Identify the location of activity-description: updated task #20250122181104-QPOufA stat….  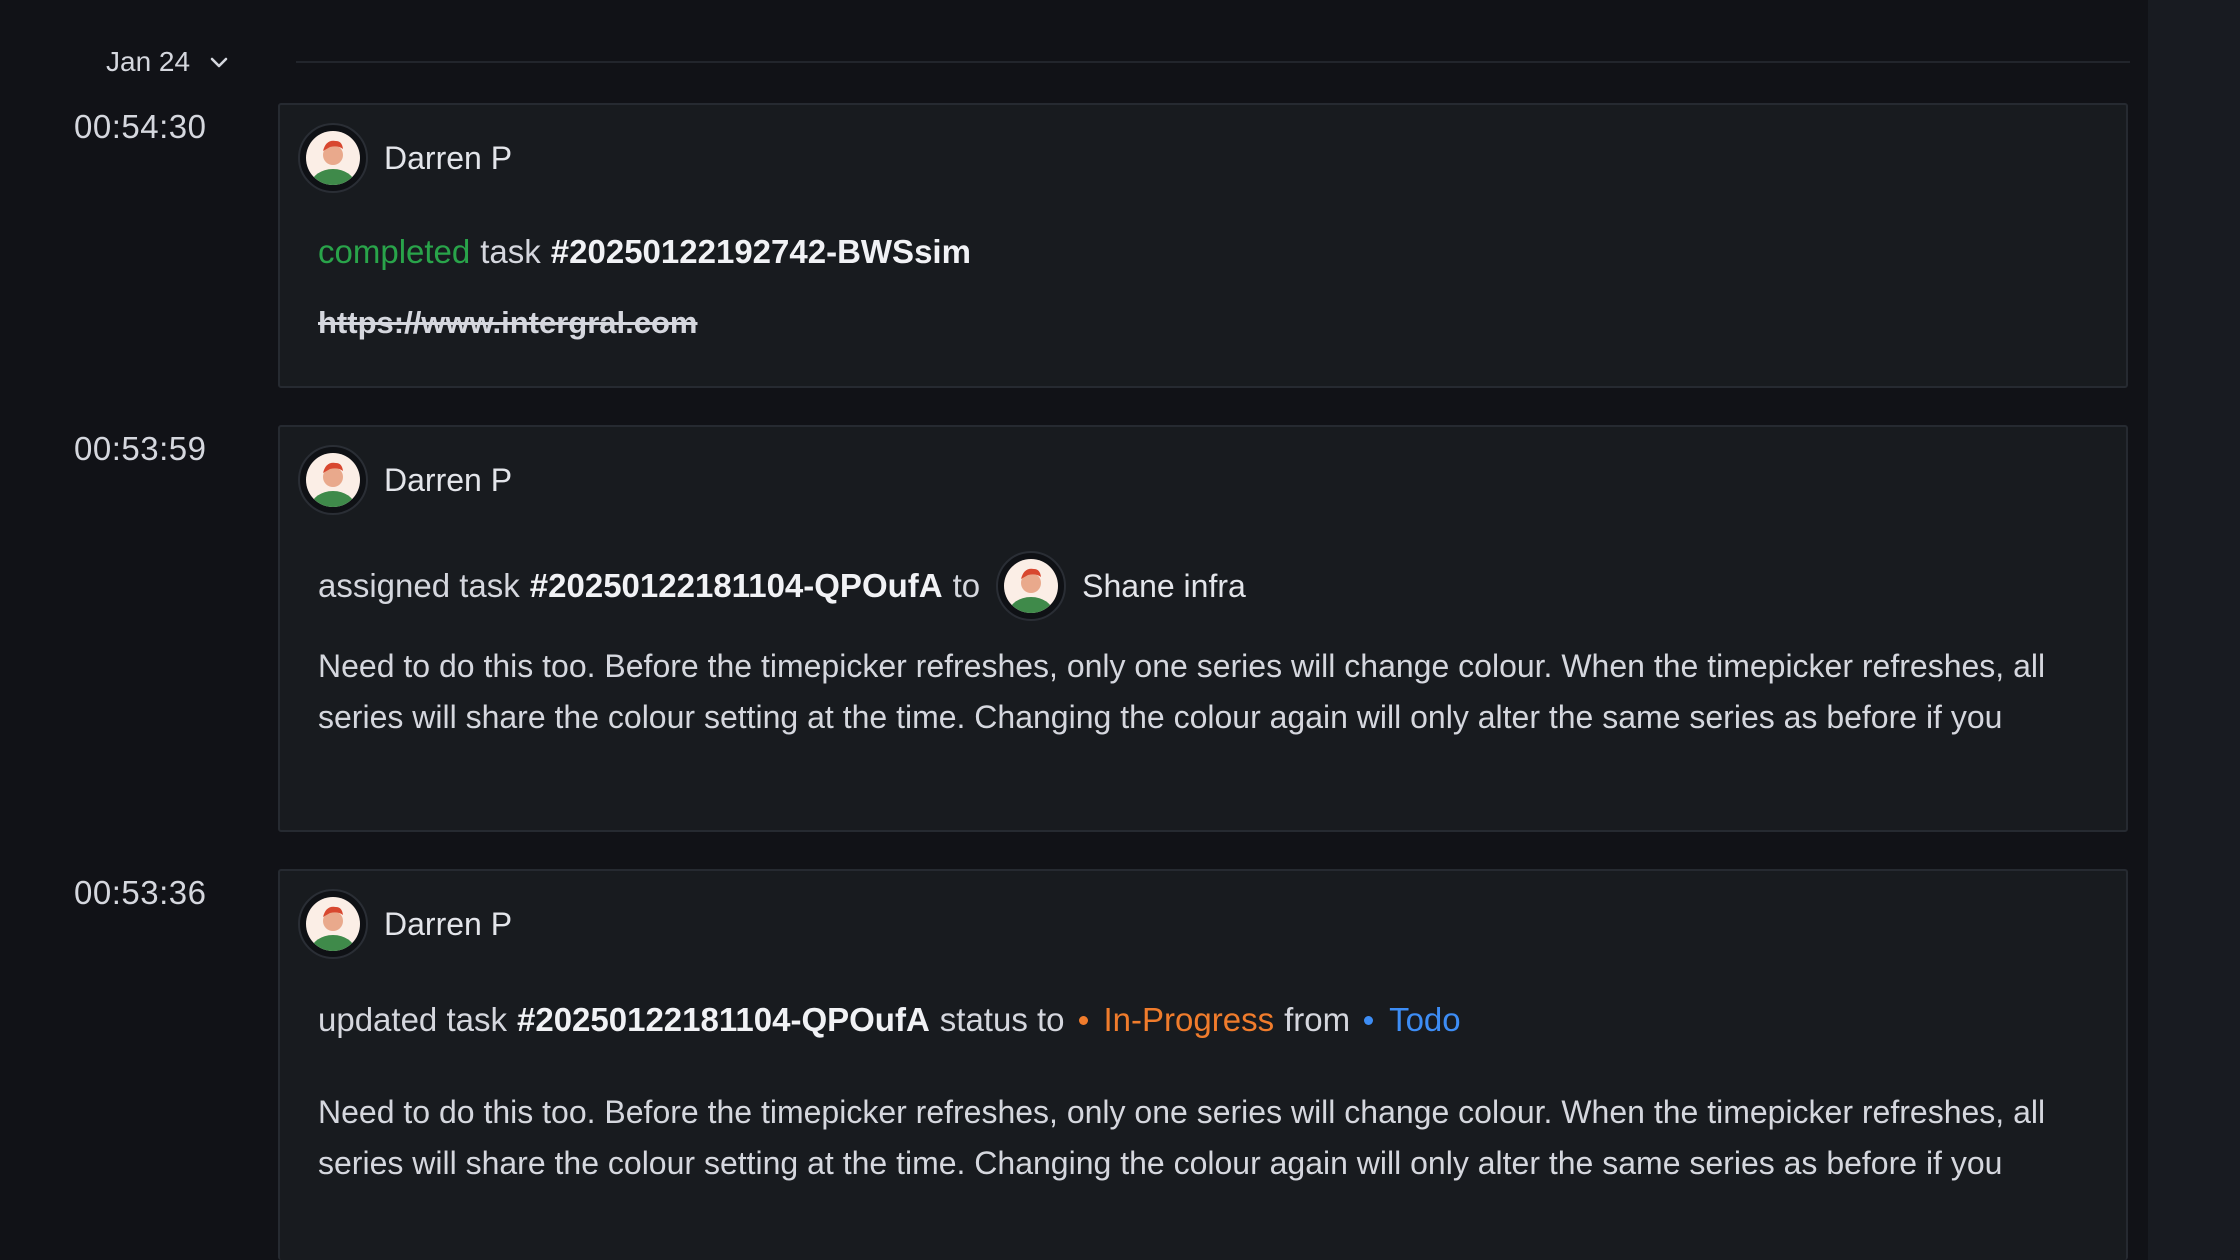
(889, 1020).